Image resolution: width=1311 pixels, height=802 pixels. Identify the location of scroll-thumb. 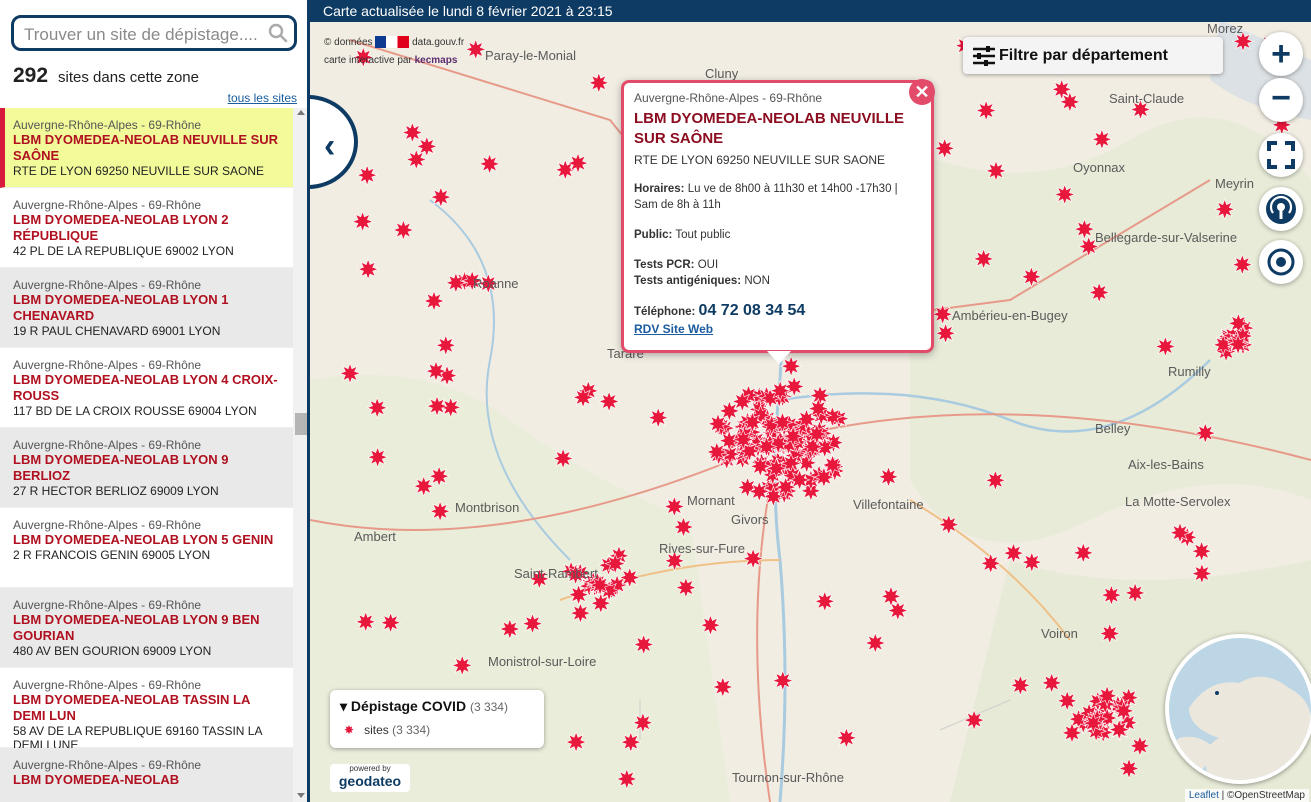
(301, 424).